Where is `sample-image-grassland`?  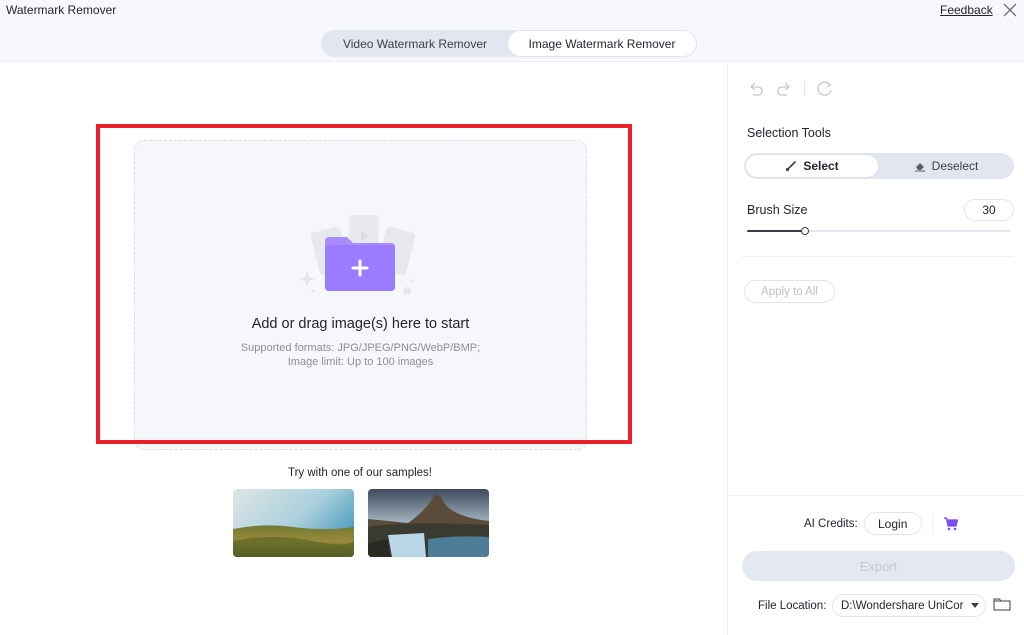 sample-image-grassland is located at coordinates (293, 523).